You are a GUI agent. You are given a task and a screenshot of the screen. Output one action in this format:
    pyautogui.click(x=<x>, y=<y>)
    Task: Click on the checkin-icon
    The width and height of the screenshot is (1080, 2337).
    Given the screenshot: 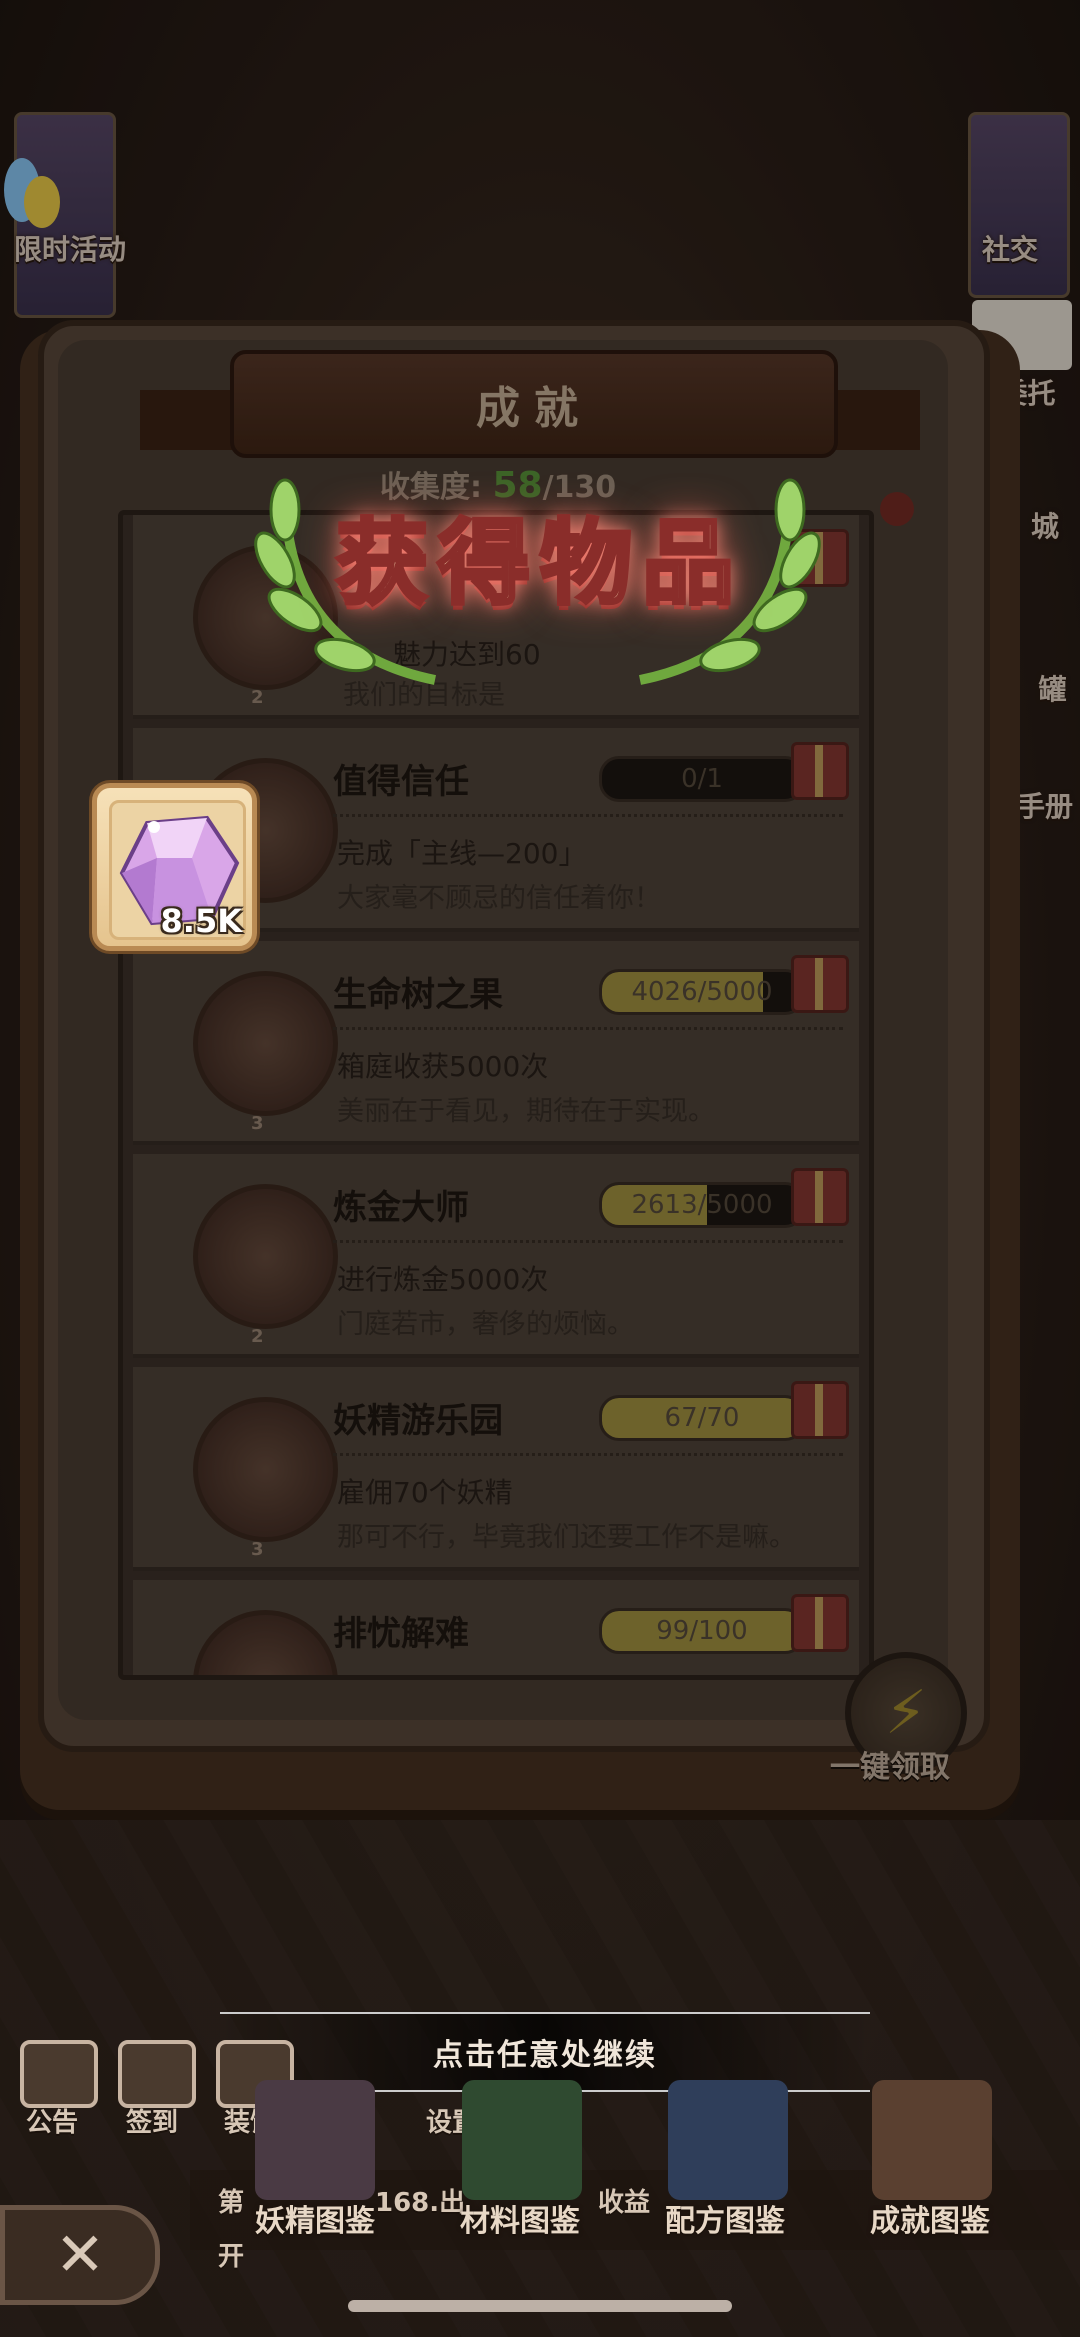 What is the action you would take?
    pyautogui.click(x=157, y=2074)
    